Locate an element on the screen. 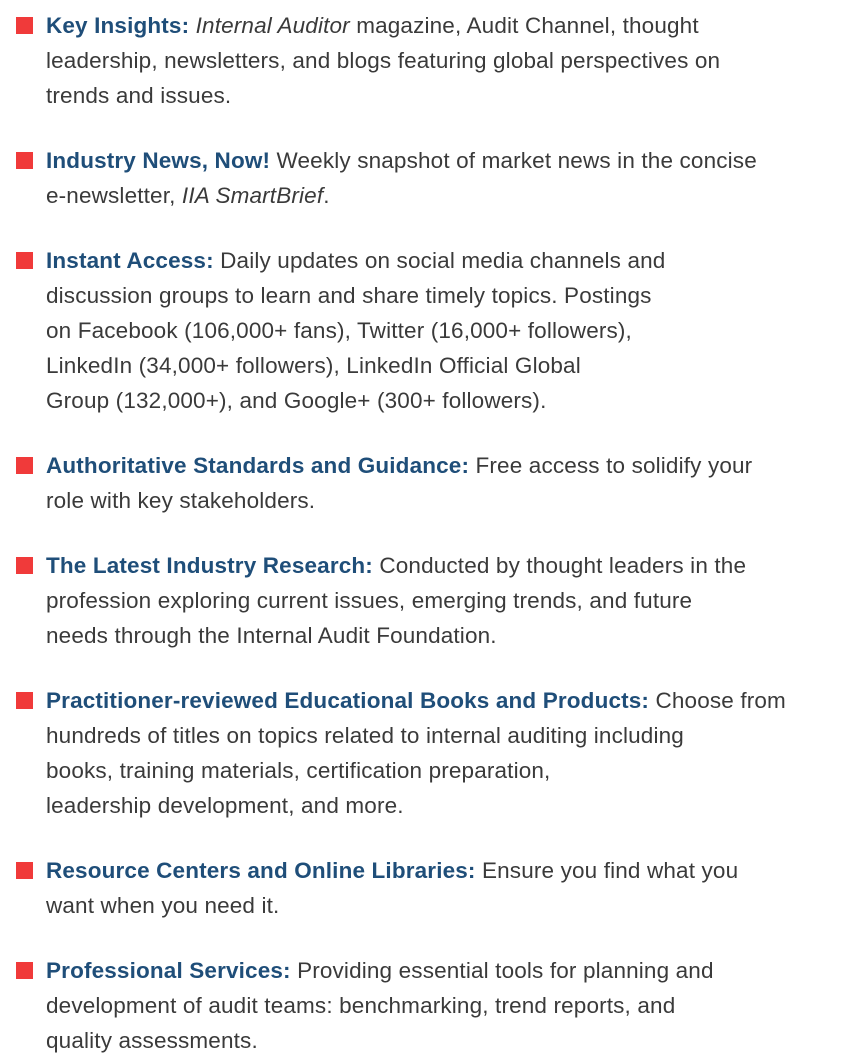 The width and height of the screenshot is (846, 1059). benefit-text: role with key stakeholders. is located at coordinates (181, 500).